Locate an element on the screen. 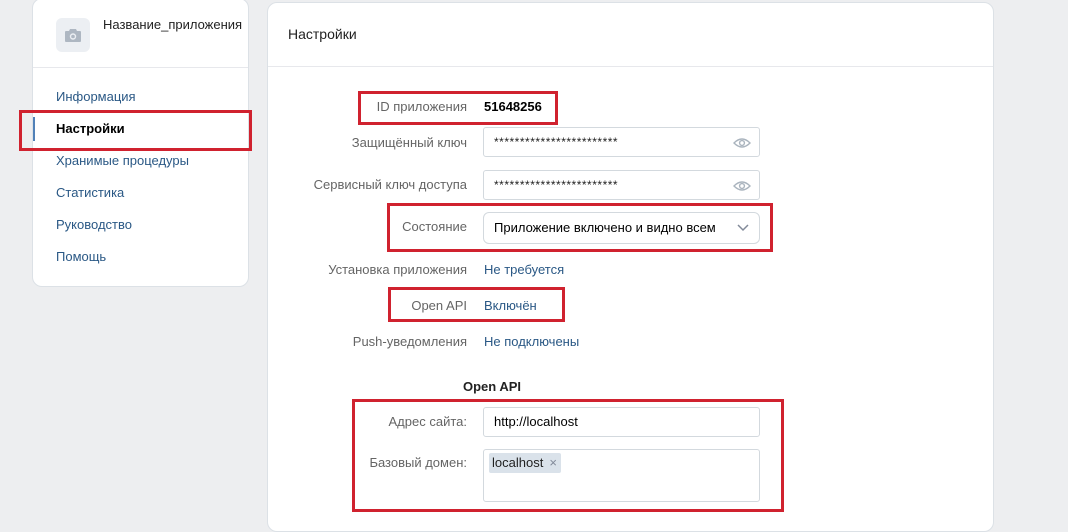 The width and height of the screenshot is (1068, 532). secure-key-value: ************************ is located at coordinates (556, 142).